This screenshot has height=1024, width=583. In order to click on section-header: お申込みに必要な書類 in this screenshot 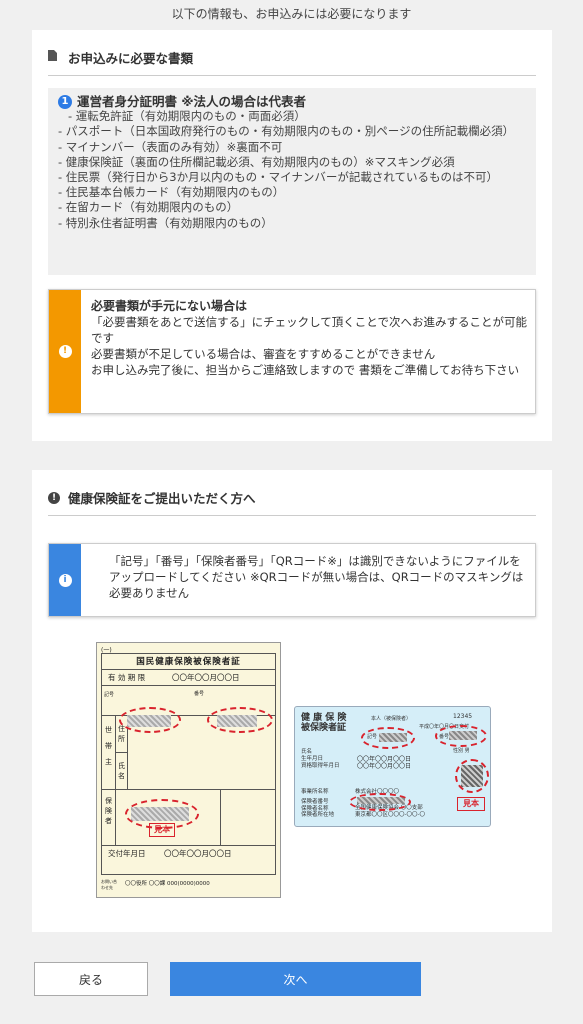, I will do `click(292, 62)`.